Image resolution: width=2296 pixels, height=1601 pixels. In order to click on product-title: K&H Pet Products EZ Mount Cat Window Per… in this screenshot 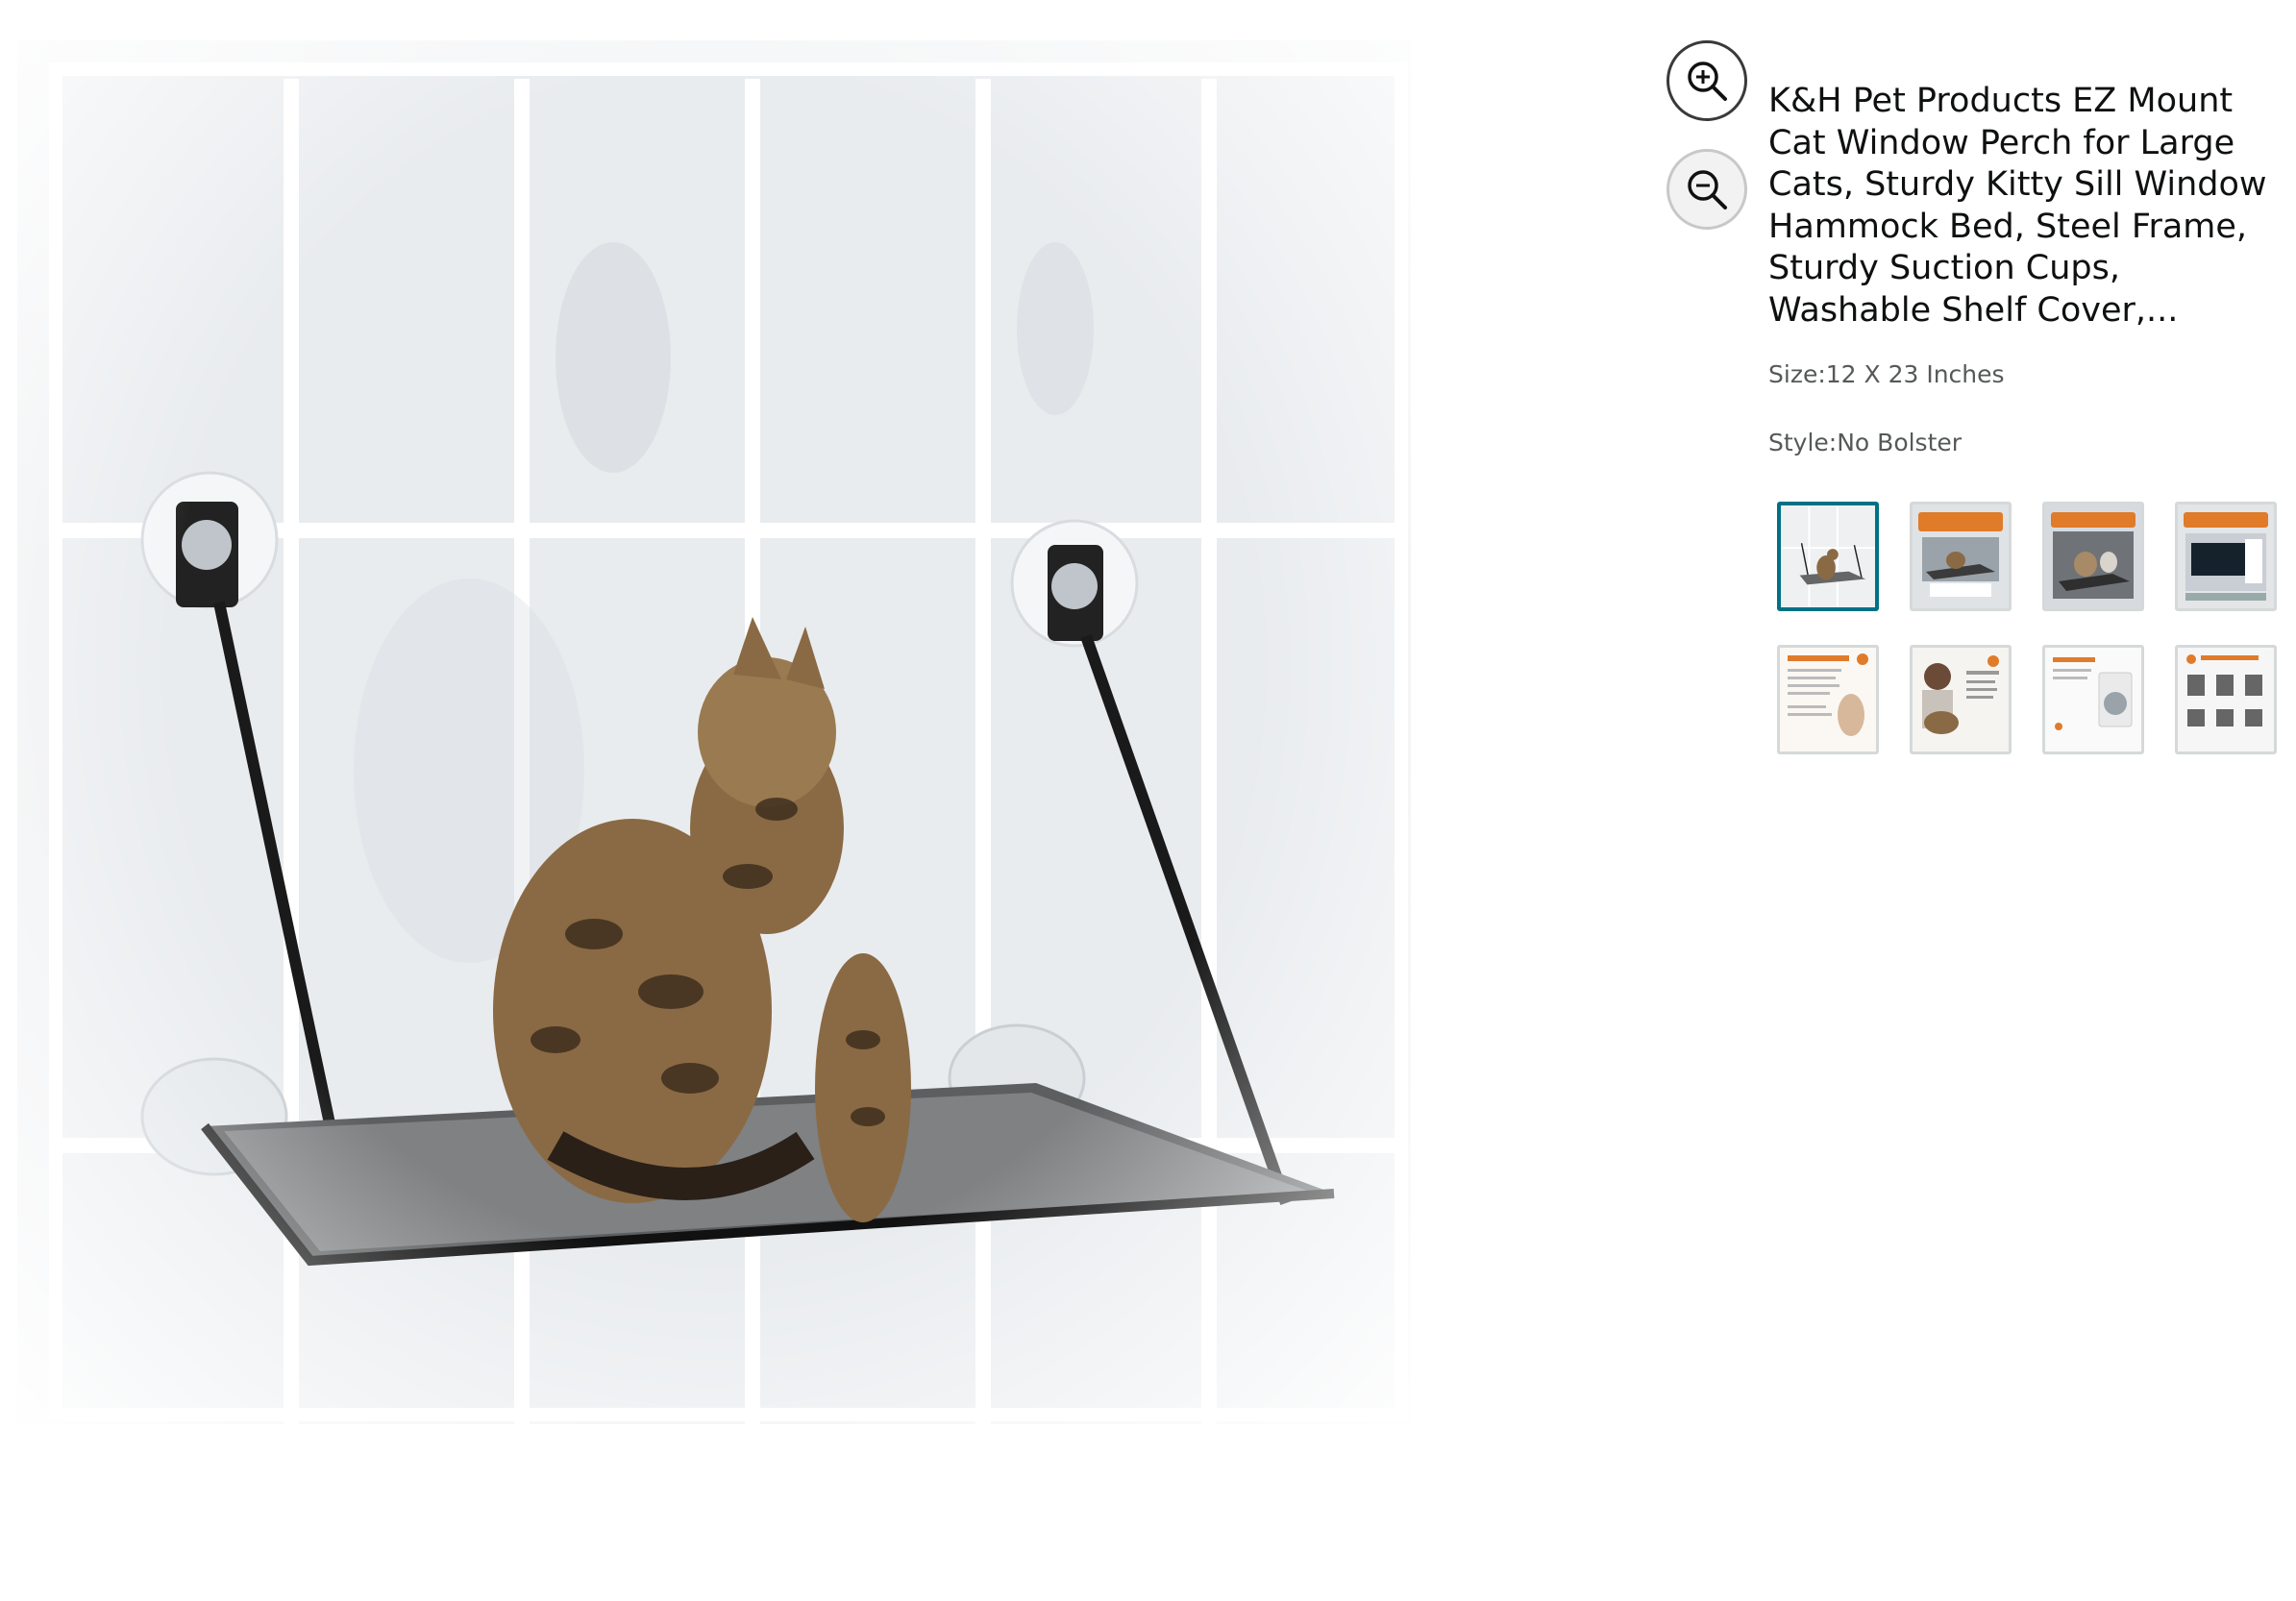, I will do `click(2018, 206)`.